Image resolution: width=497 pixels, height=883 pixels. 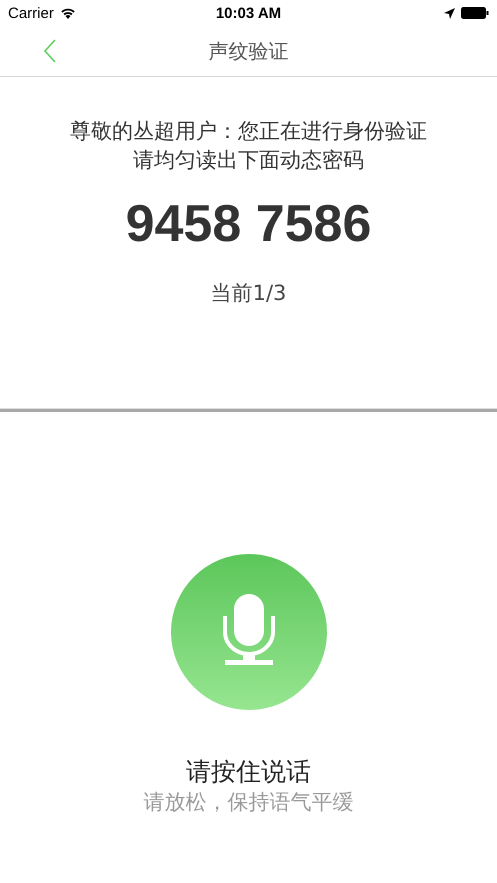 What do you see at coordinates (475, 13) in the screenshot?
I see `battery-icon` at bounding box center [475, 13].